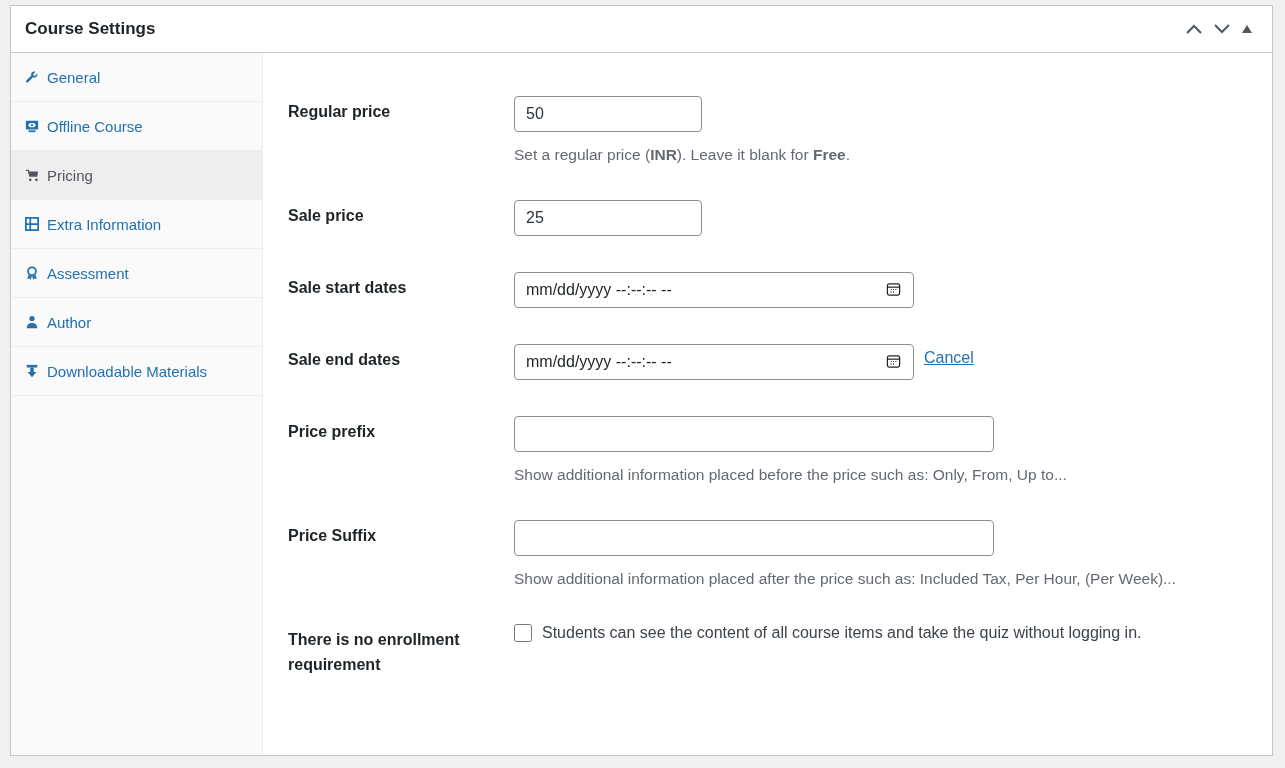 This screenshot has width=1285, height=768. What do you see at coordinates (136, 273) in the screenshot?
I see `sidebar-tab: Assessment` at bounding box center [136, 273].